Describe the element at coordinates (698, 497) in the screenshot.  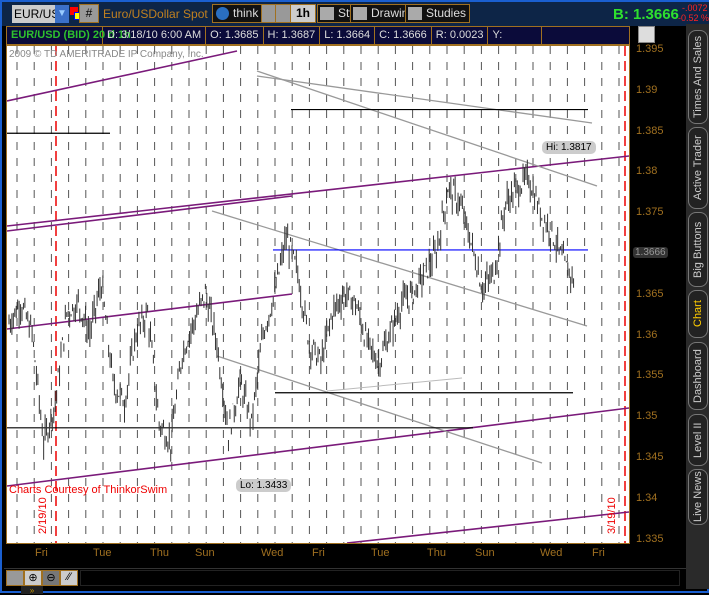
I see `side-tab-live-news: Live News` at that location.